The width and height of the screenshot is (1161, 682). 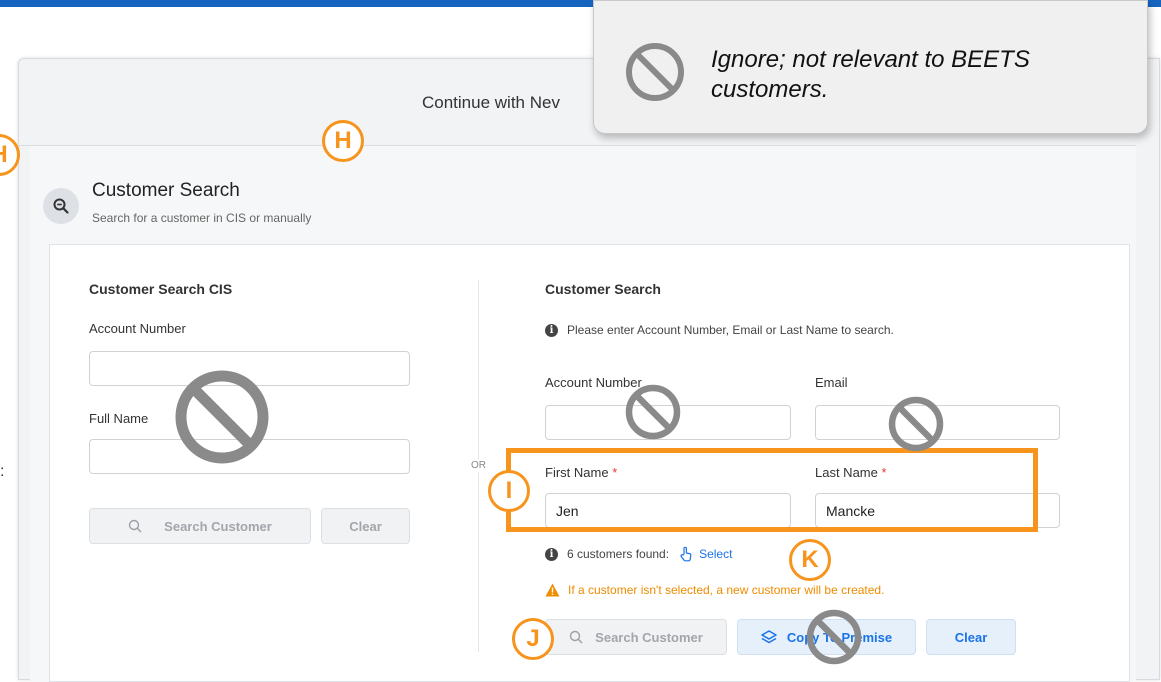 I want to click on manual-search-customer-label: Search Customer, so click(x=649, y=637).